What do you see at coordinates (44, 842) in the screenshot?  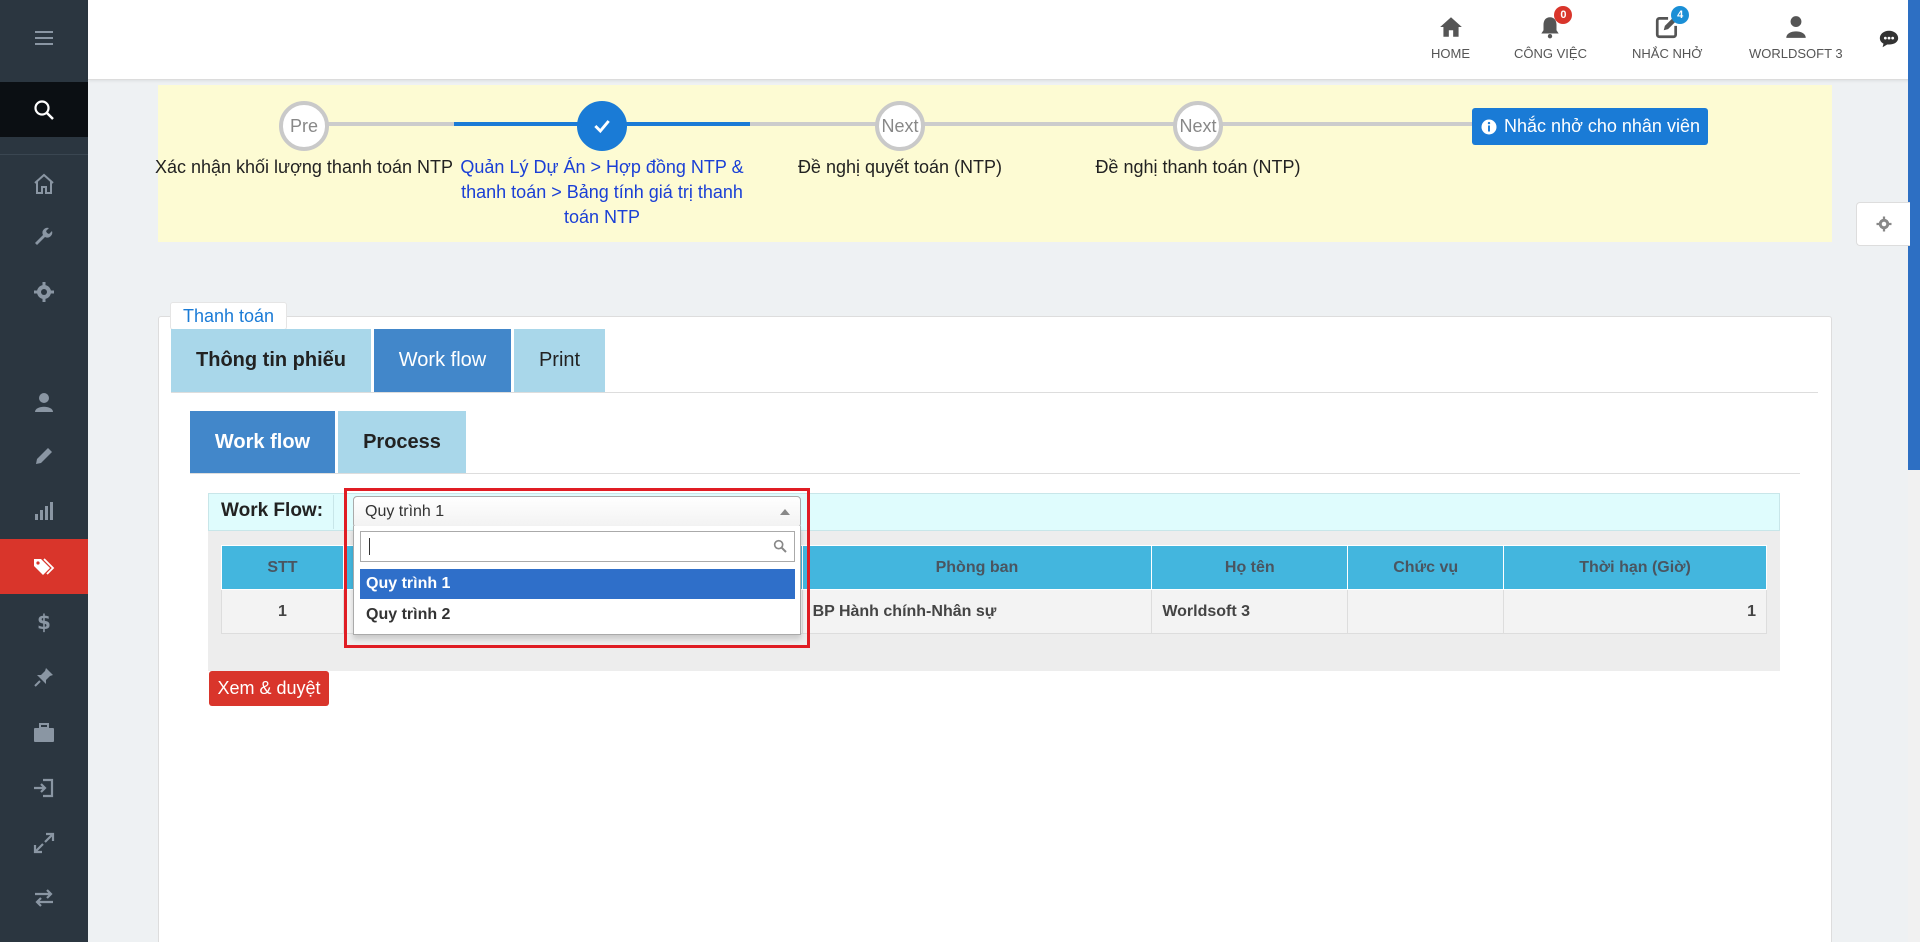 I see `expand-icon` at bounding box center [44, 842].